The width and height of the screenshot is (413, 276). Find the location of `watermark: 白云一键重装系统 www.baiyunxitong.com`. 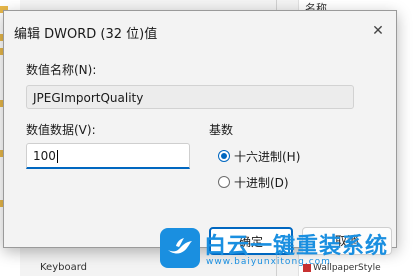

watermark: 白云一键重装系统 www.baiyunxitong.com is located at coordinates (285, 250).